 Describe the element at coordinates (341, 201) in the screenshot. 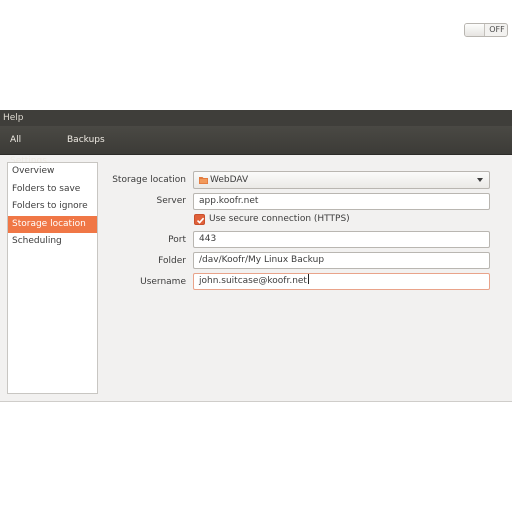

I see `server-input: app.koofr.net` at that location.